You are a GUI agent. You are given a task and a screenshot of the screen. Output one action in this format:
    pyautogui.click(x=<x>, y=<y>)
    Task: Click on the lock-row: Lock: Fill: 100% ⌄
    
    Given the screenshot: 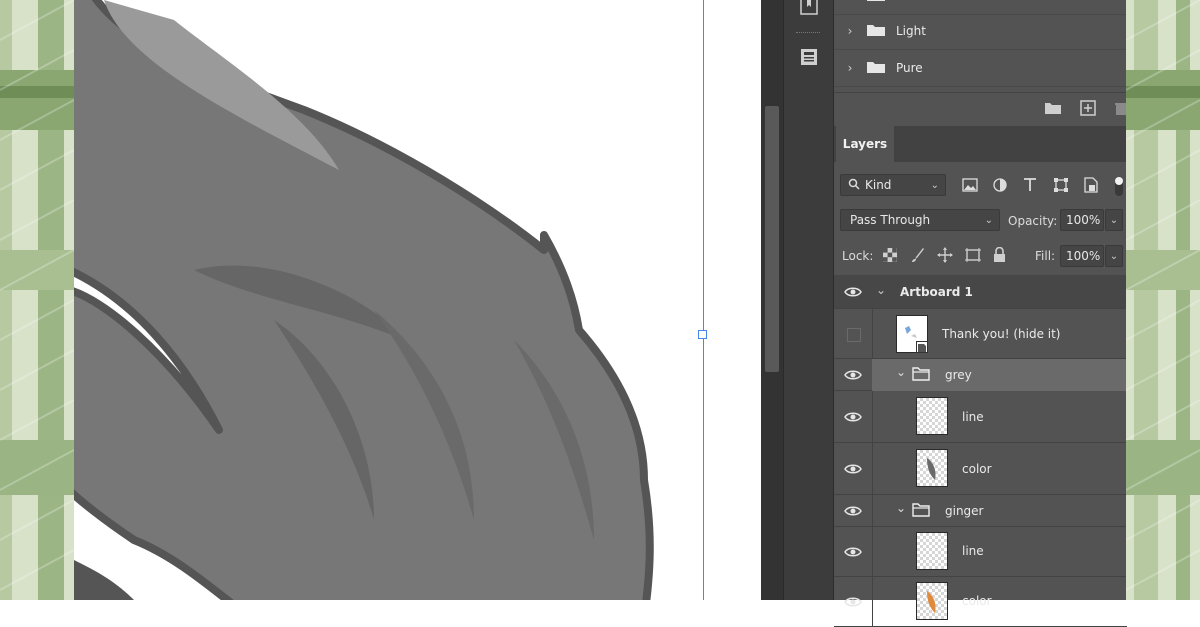 What is the action you would take?
    pyautogui.click(x=980, y=256)
    